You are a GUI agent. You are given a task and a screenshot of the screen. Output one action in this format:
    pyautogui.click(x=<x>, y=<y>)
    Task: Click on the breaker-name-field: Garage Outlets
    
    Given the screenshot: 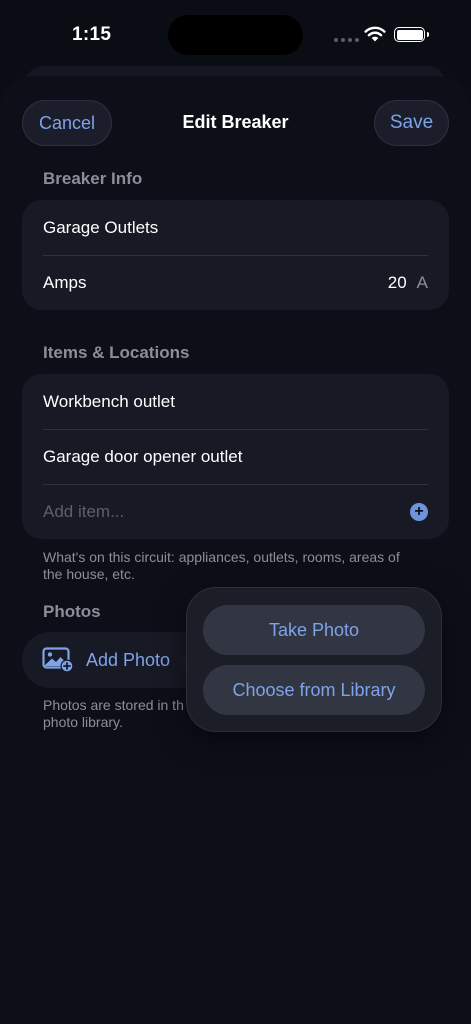 What is the action you would take?
    pyautogui.click(x=235, y=227)
    